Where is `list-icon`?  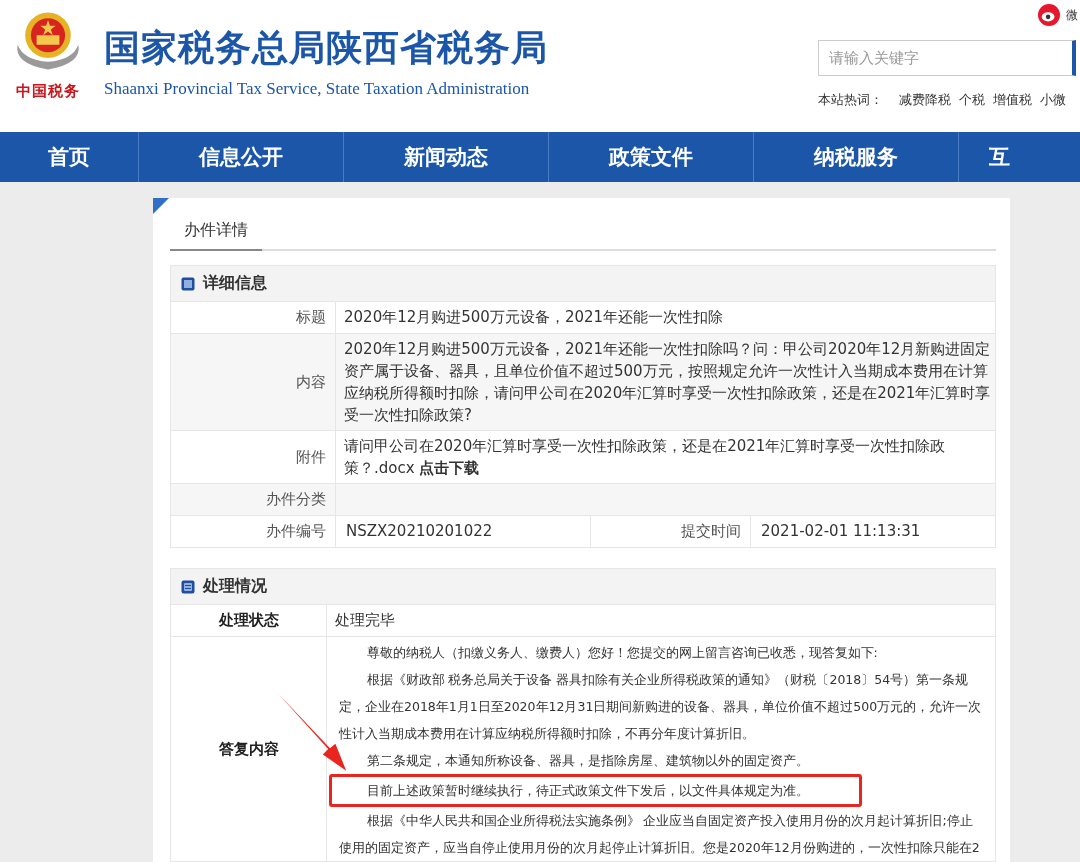
list-icon is located at coordinates (188, 283).